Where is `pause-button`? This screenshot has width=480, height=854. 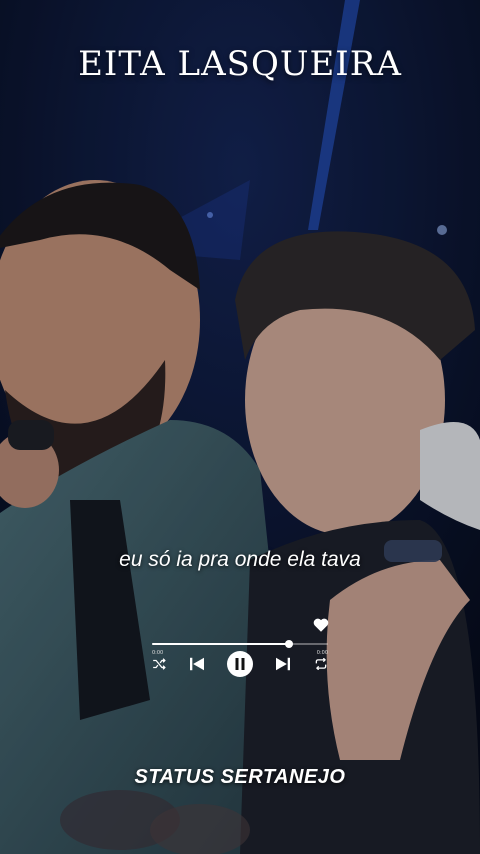
pause-button is located at coordinates (240, 664).